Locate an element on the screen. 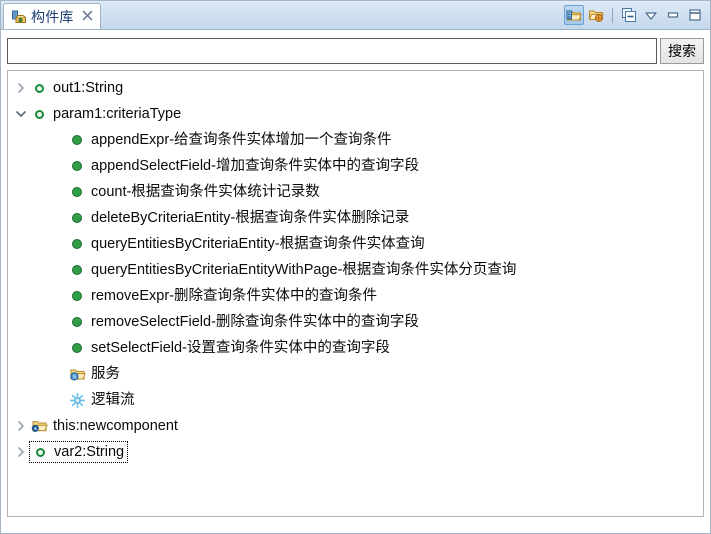 This screenshot has height=534, width=711. component-folder-icon is located at coordinates (39, 426).